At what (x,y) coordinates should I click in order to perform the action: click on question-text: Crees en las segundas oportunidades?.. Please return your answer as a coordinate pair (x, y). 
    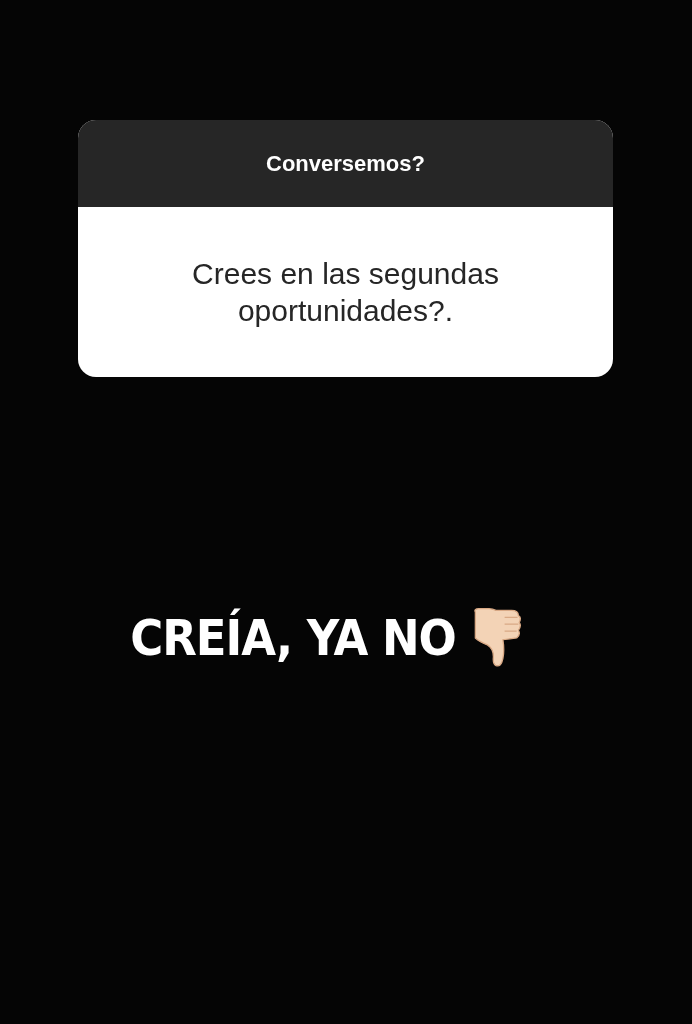
    Looking at the image, I should click on (345, 292).